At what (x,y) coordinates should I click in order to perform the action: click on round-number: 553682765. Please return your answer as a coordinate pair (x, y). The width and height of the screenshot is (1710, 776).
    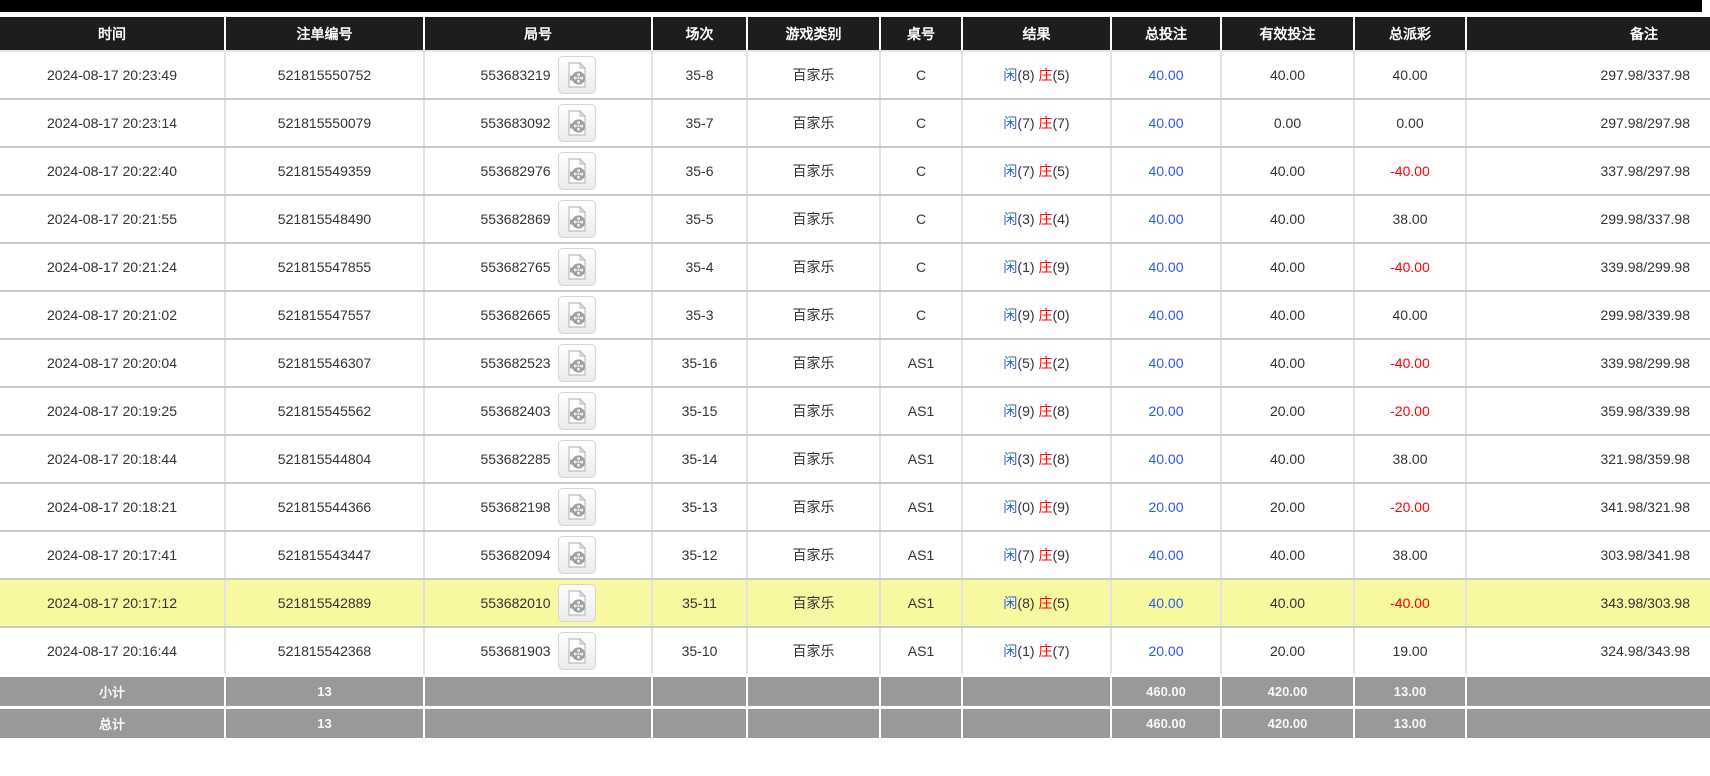
    Looking at the image, I should click on (515, 267).